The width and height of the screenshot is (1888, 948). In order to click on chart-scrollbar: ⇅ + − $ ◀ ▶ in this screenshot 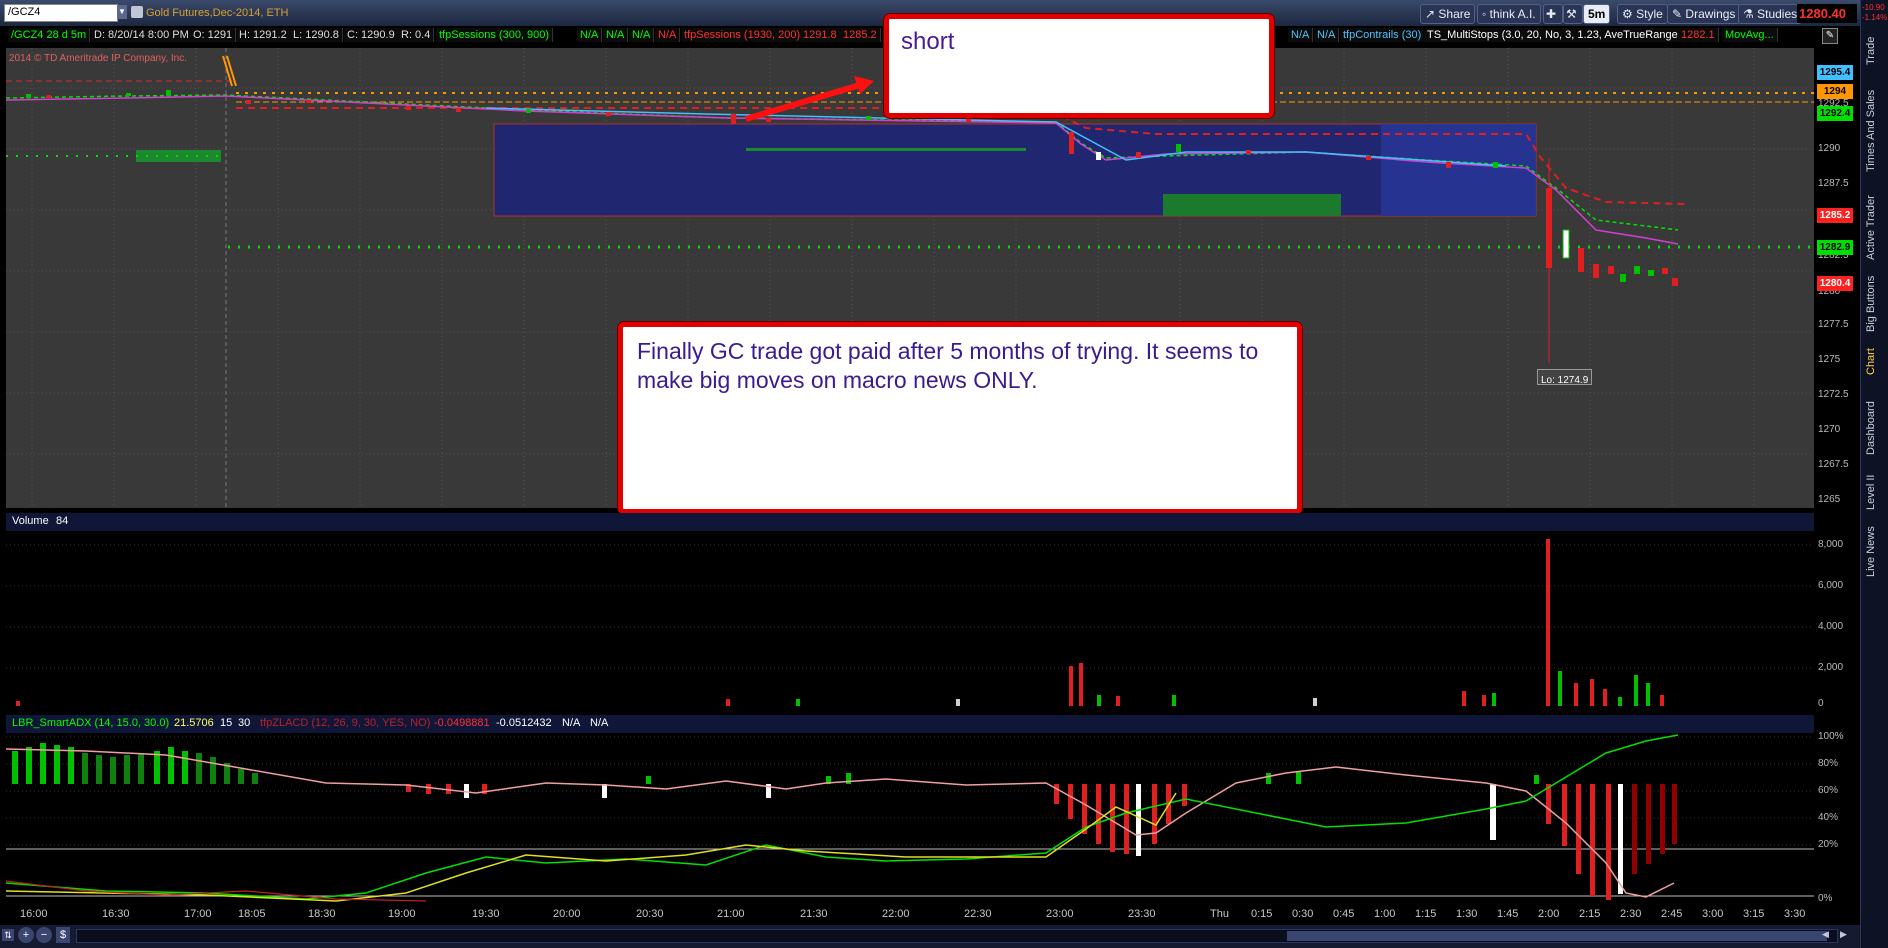, I will do `click(930, 936)`.